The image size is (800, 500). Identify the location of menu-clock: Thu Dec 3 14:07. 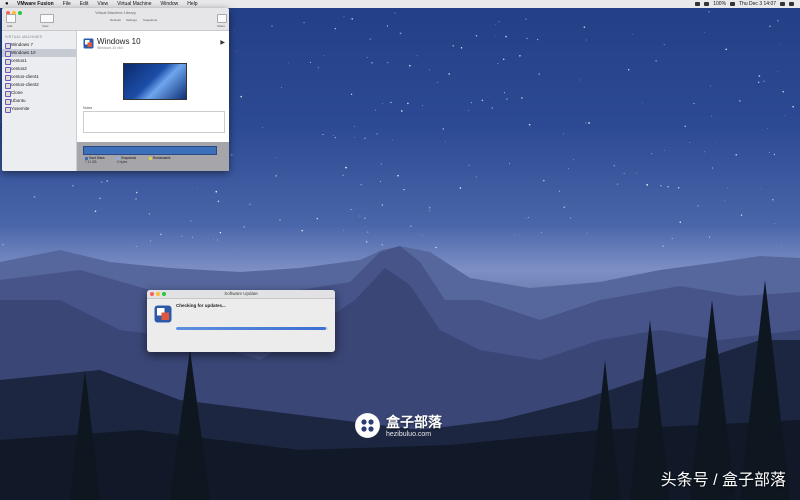
(757, 4).